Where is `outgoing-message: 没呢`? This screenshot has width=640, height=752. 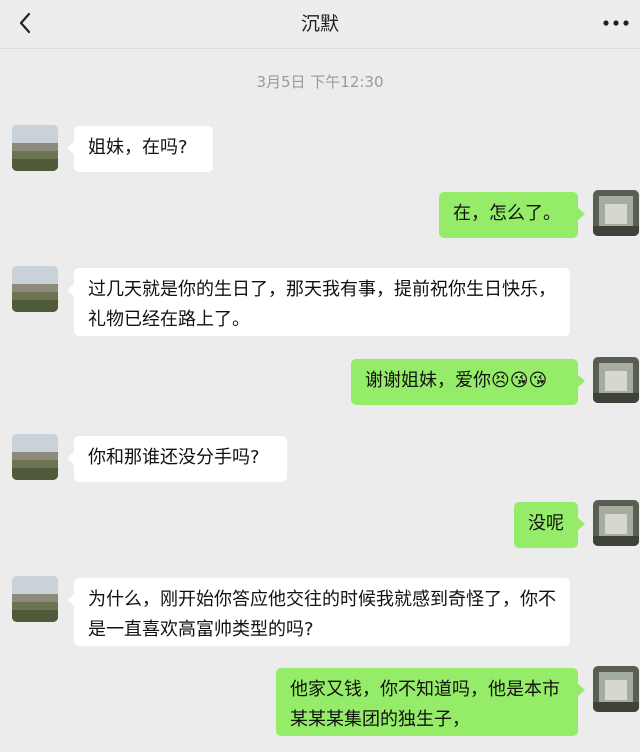
outgoing-message: 没呢 is located at coordinates (549, 525).